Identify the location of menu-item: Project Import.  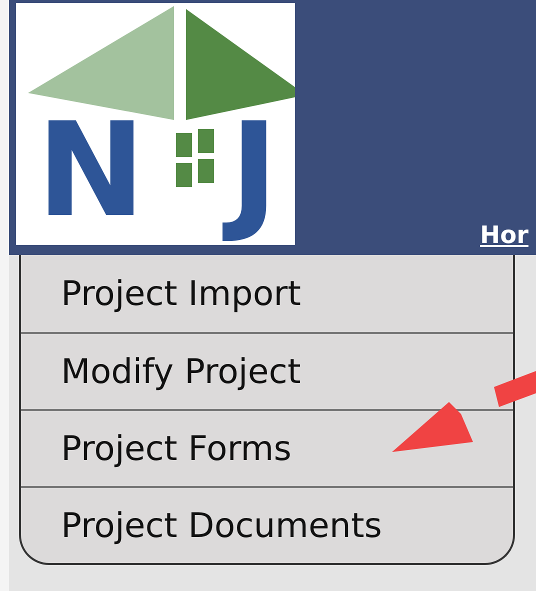
(267, 293).